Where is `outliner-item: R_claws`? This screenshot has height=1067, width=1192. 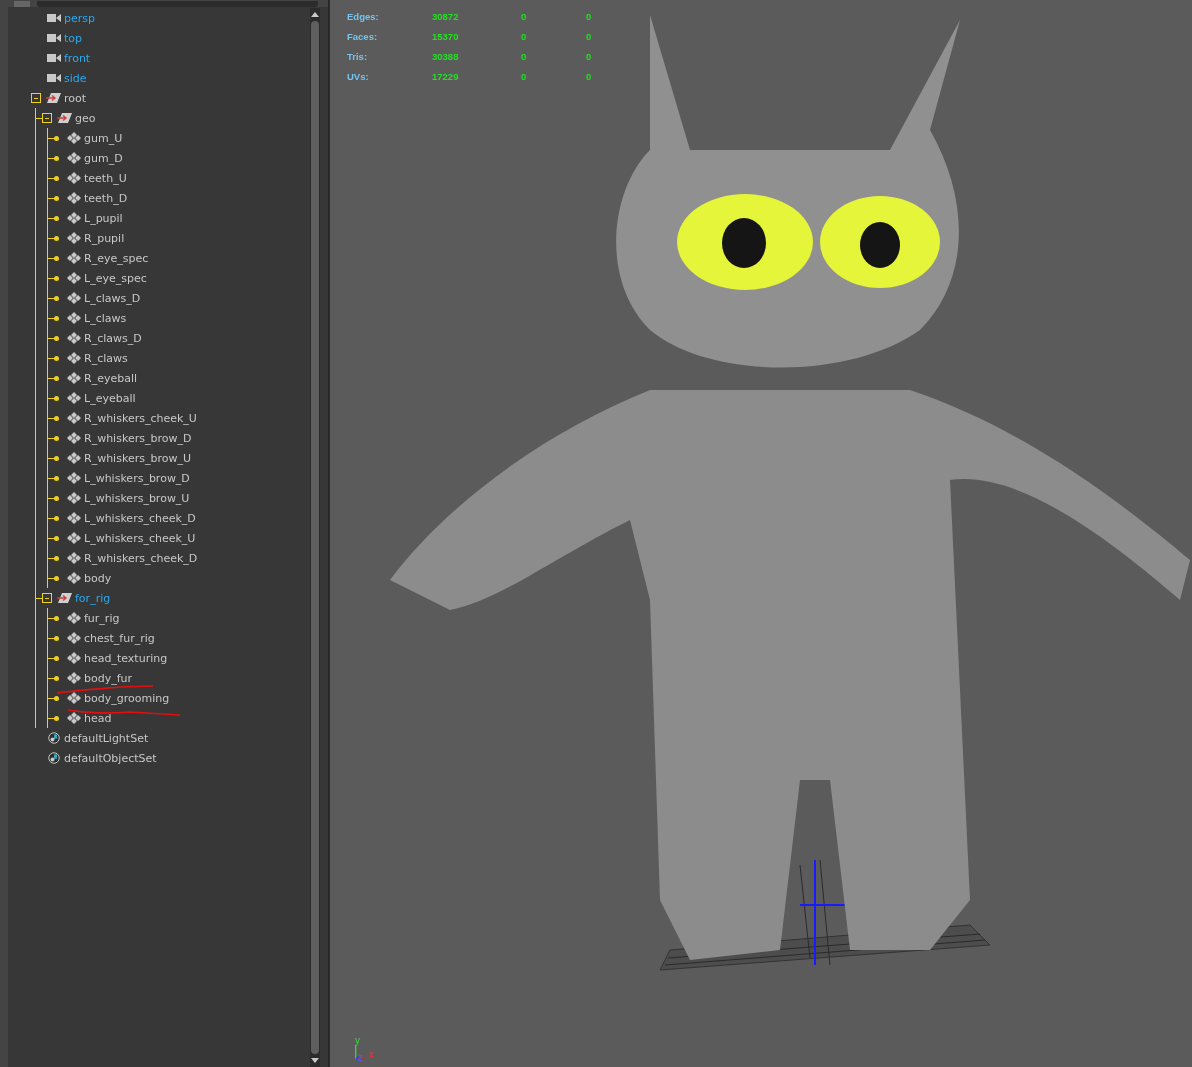
outliner-item: R_claws is located at coordinates (106, 358).